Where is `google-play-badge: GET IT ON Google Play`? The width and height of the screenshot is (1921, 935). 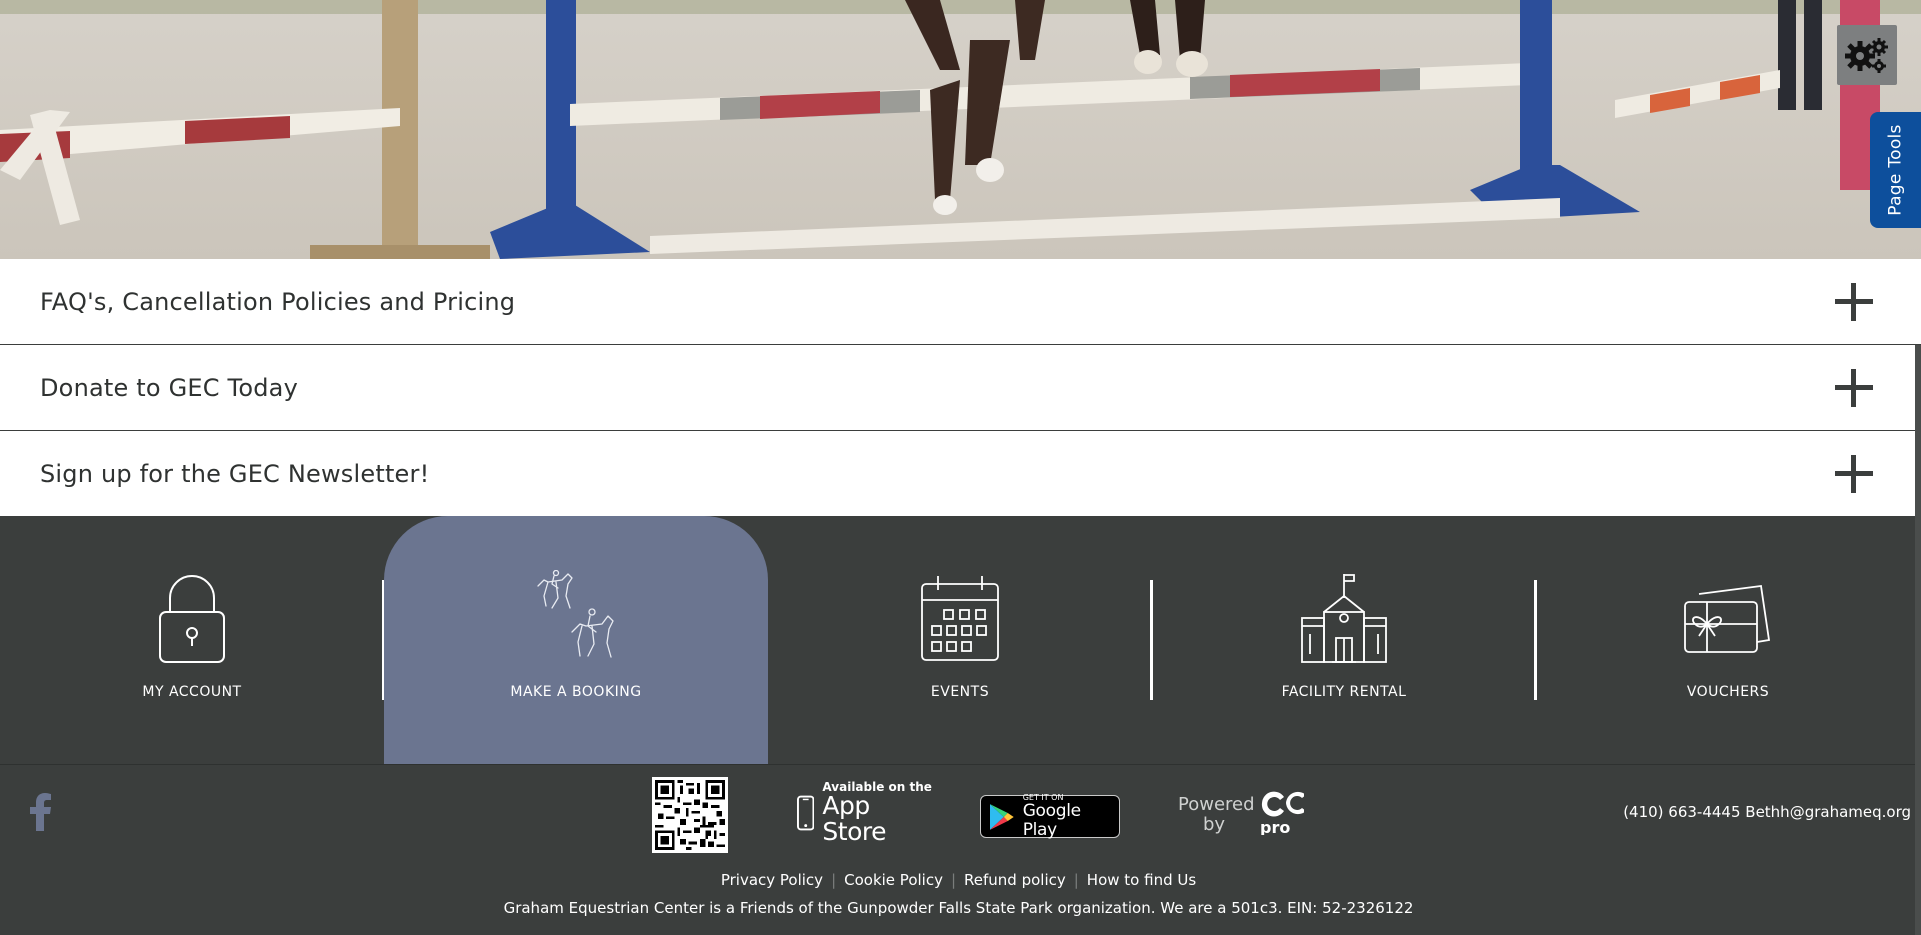 google-play-badge: GET IT ON Google Play is located at coordinates (1050, 816).